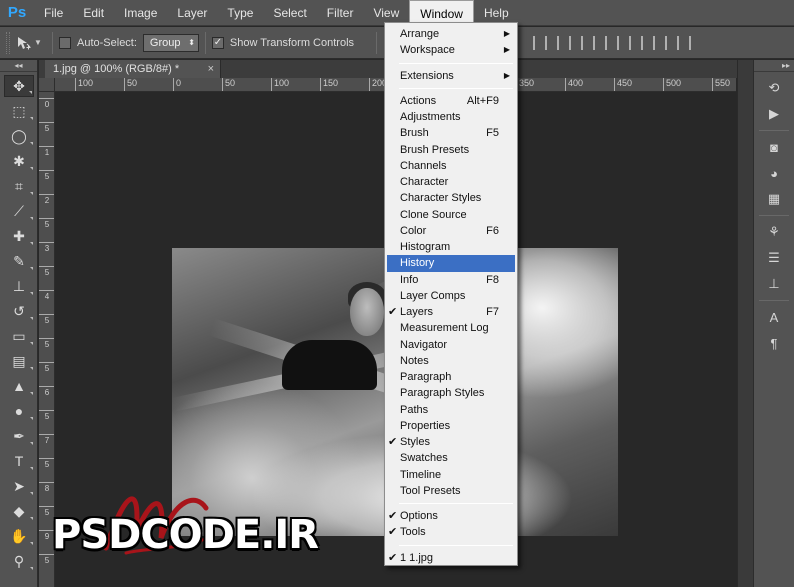 This screenshot has height=587, width=794. I want to click on menu-item-adjustments: Adjustments, so click(451, 117).